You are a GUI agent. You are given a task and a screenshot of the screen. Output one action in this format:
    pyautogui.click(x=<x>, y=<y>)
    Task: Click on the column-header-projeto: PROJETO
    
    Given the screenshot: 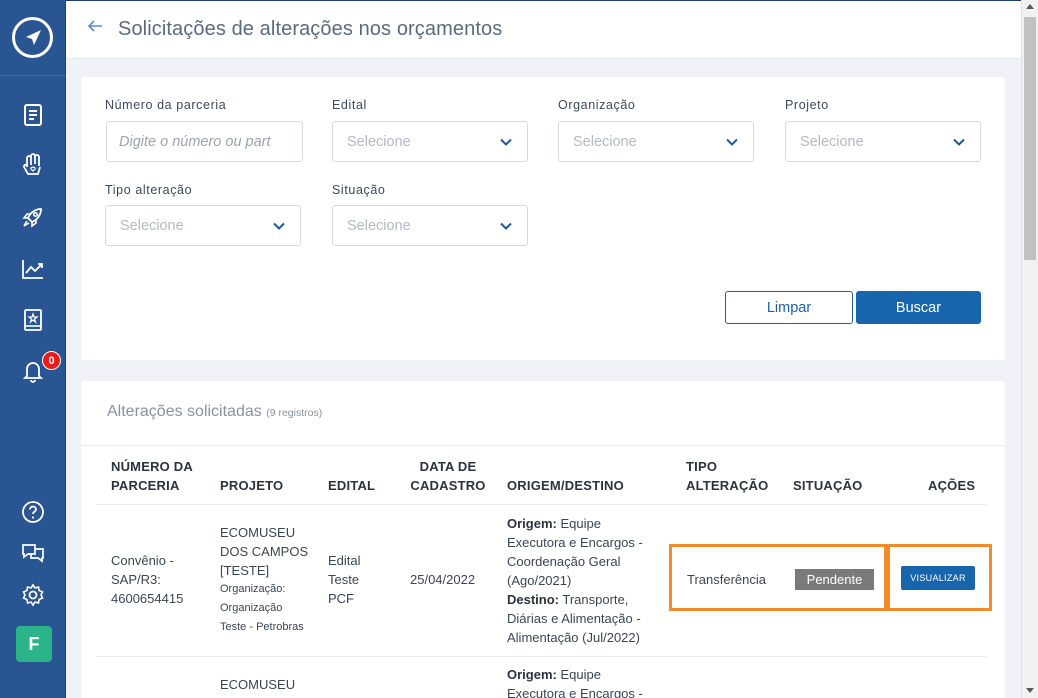 What is the action you would take?
    pyautogui.click(x=252, y=485)
    